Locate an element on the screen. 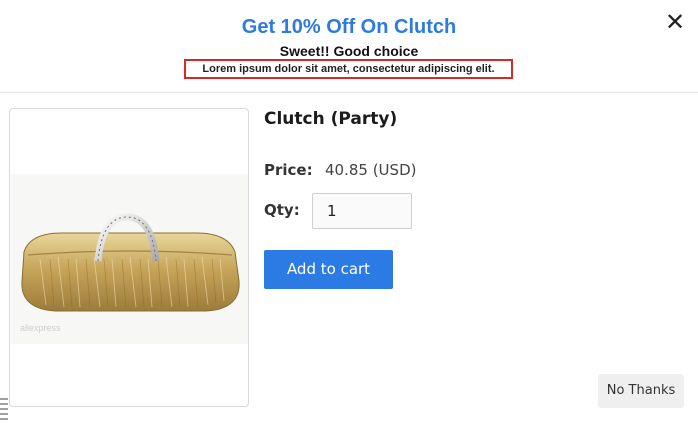 This screenshot has height=429, width=698. clutch-bag-image: aliexpress is located at coordinates (130, 273).